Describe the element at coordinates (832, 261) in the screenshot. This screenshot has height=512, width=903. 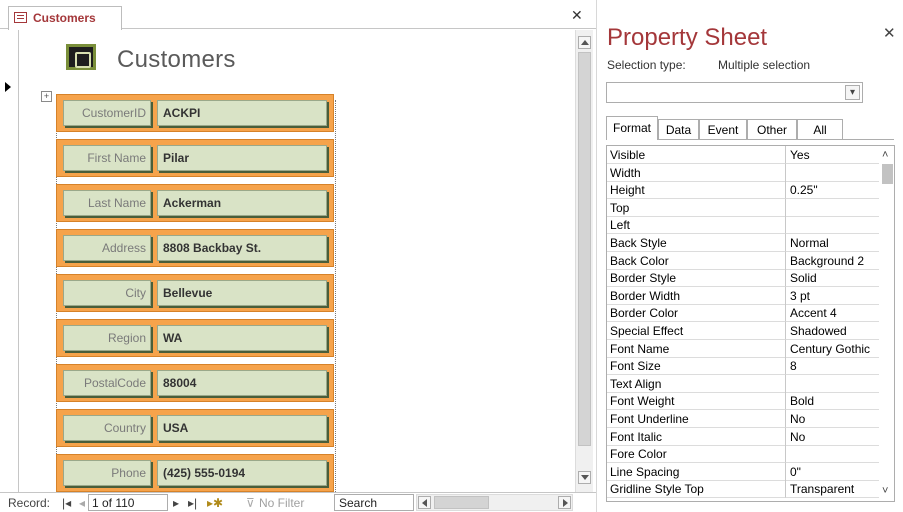
I see `property-value: Background 2` at that location.